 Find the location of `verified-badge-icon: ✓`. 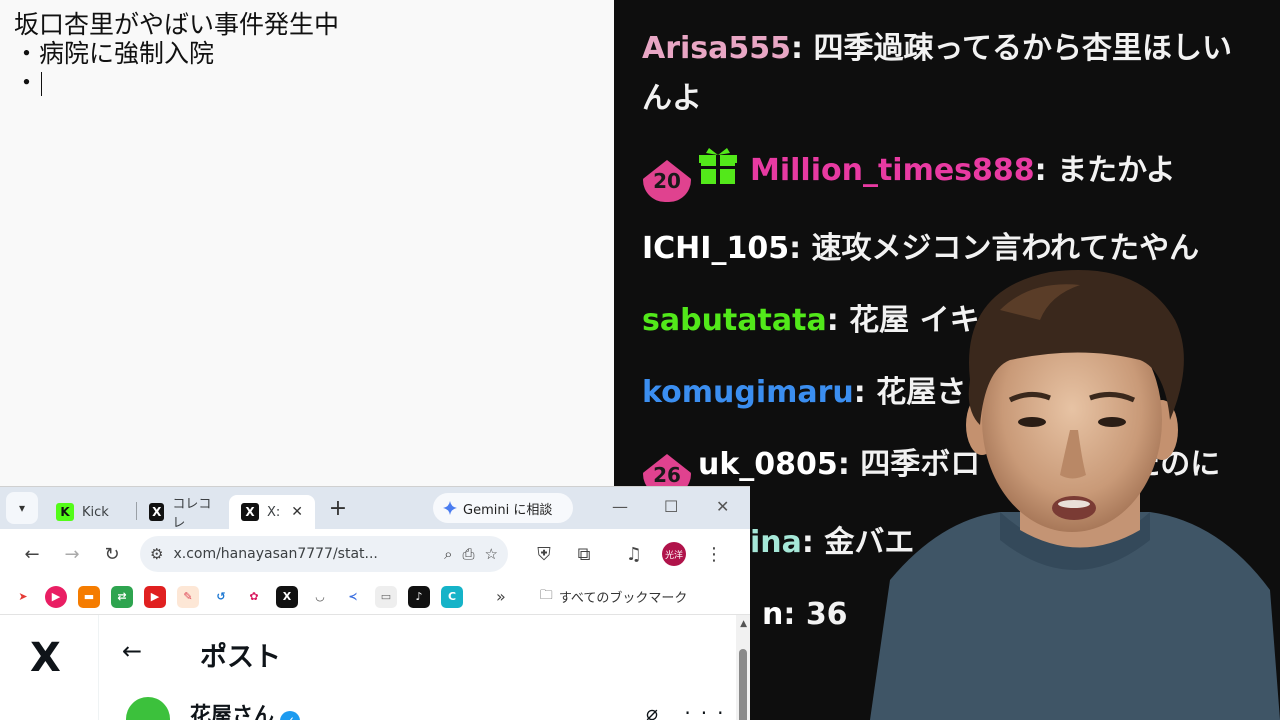

verified-badge-icon: ✓ is located at coordinates (290, 715).